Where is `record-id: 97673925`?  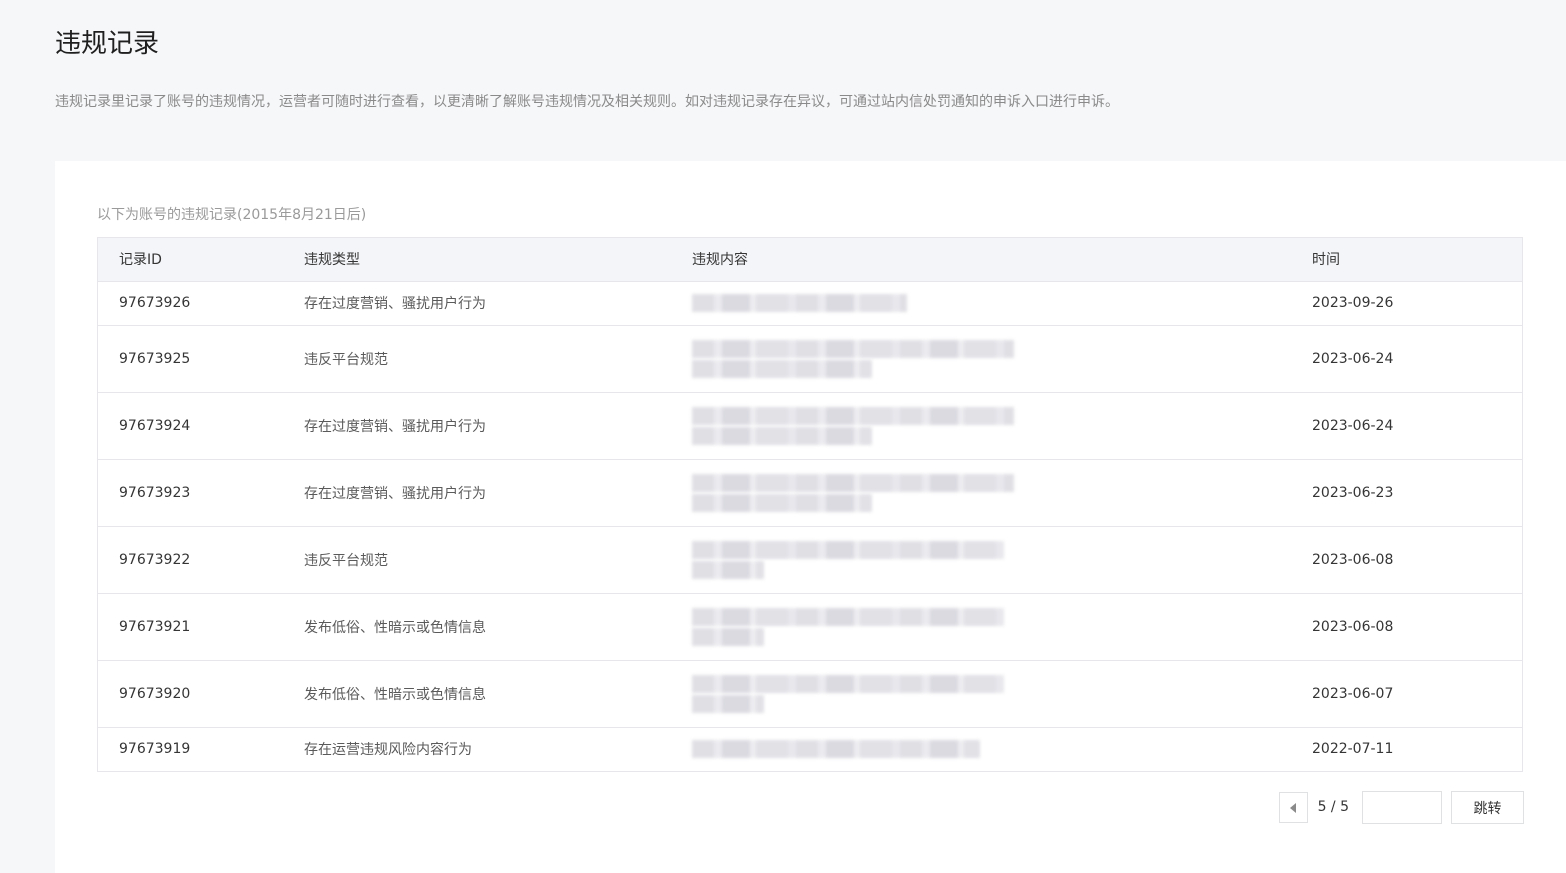 record-id: 97673925 is located at coordinates (190, 359).